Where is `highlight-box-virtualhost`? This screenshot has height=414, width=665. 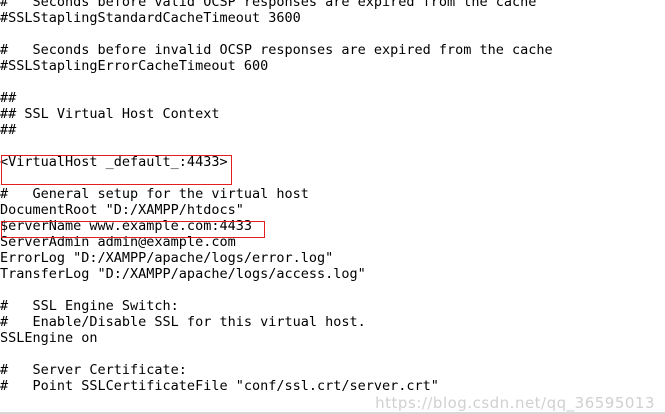
highlight-box-virtualhost is located at coordinates (116, 170).